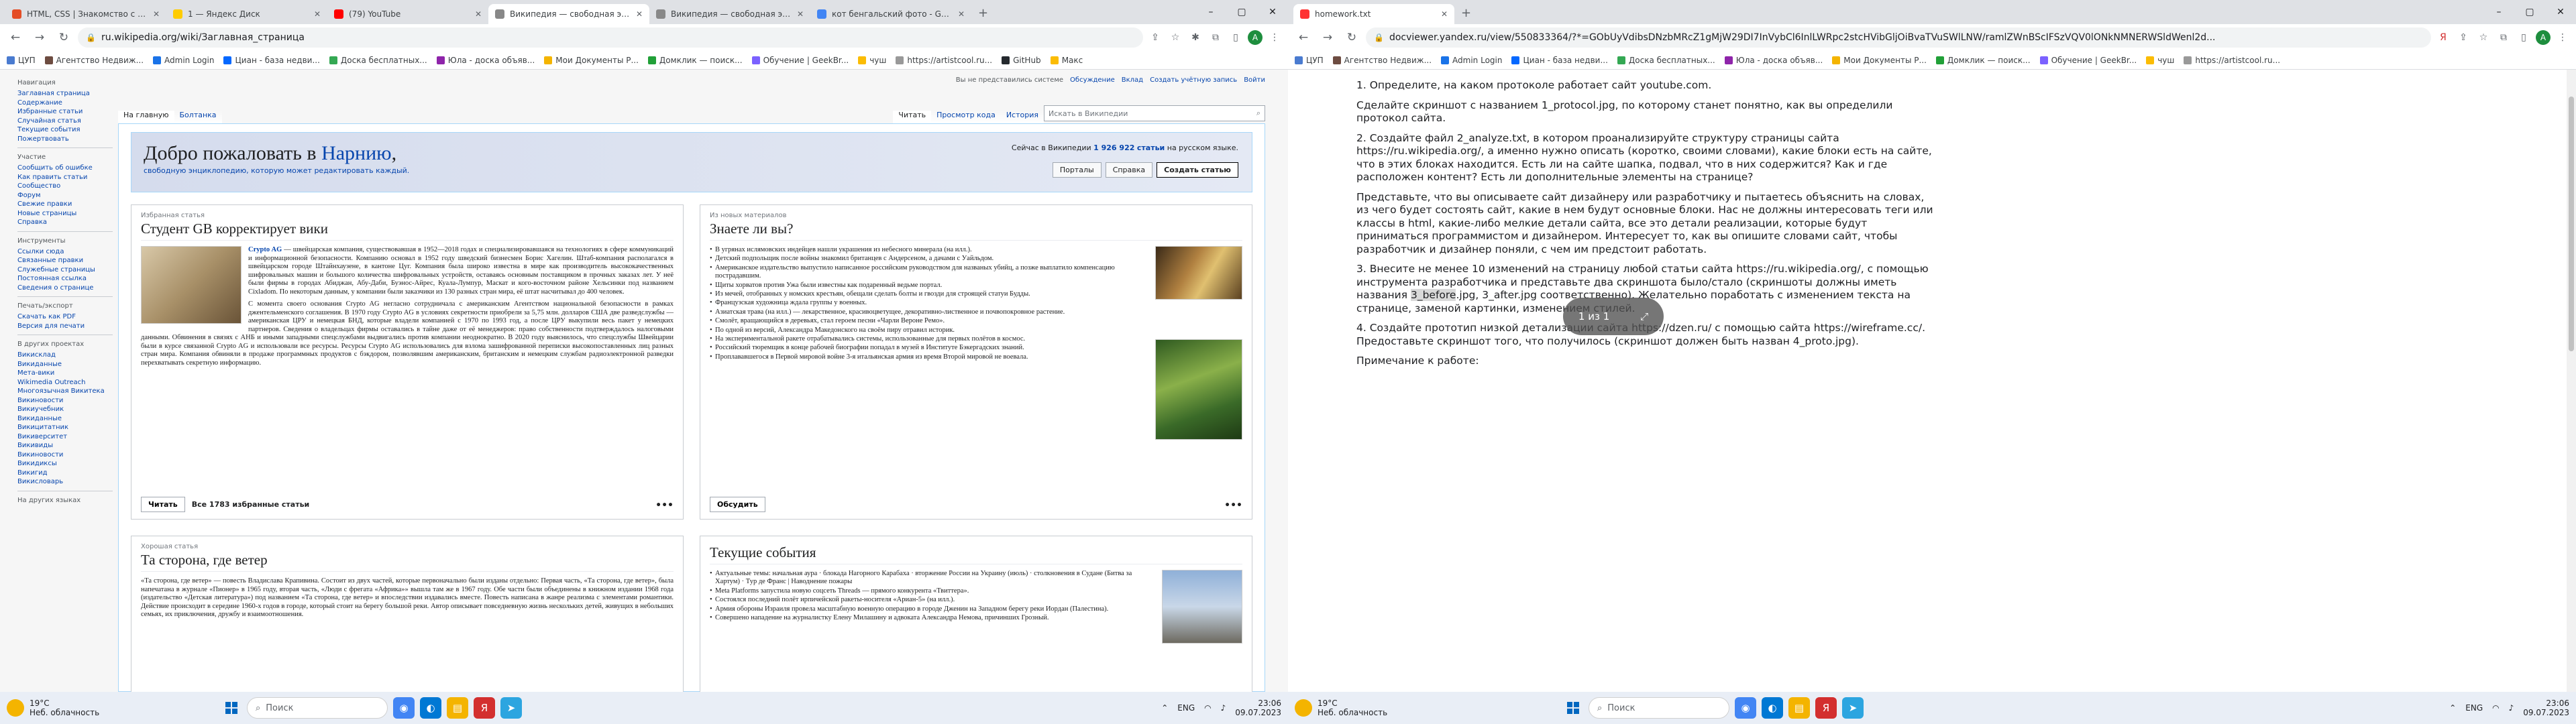  I want to click on weather-widget: 19°C Неб. облачность, so click(1382, 708).